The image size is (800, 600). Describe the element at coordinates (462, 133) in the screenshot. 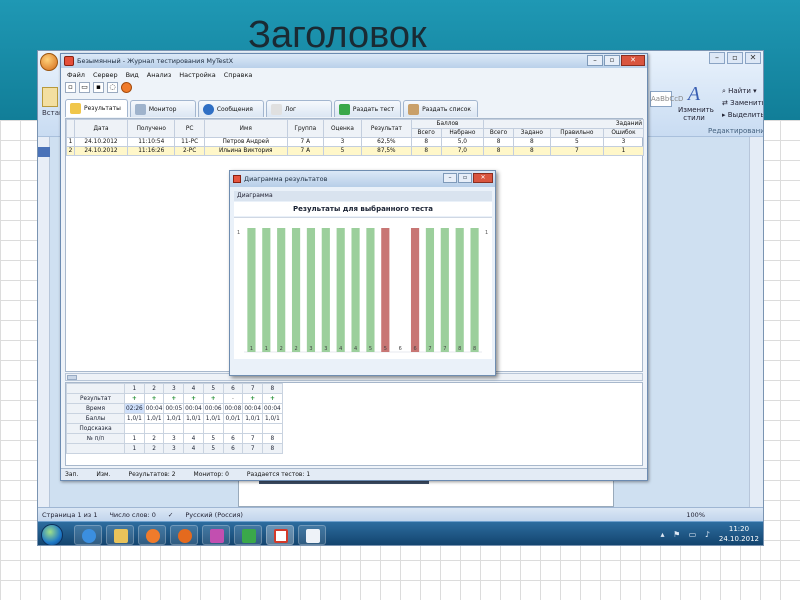

I see `col-balls-got: Набрано` at that location.